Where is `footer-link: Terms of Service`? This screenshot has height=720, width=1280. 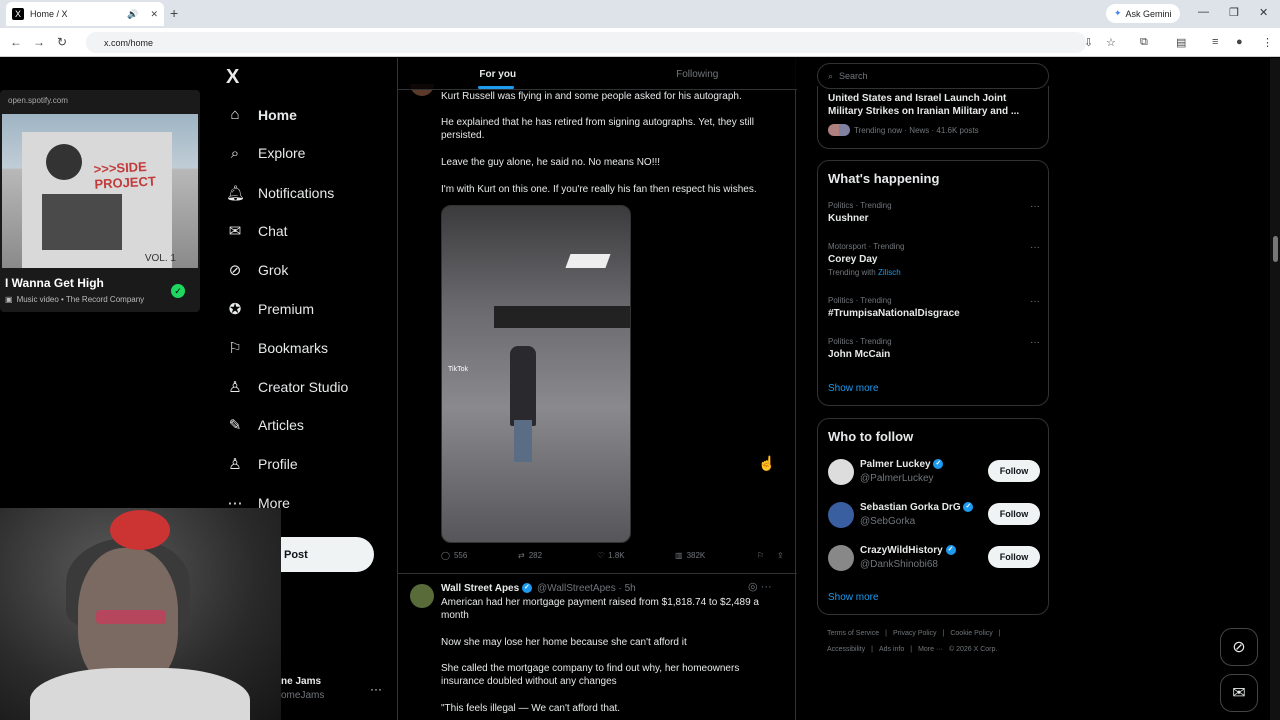 footer-link: Terms of Service is located at coordinates (853, 633).